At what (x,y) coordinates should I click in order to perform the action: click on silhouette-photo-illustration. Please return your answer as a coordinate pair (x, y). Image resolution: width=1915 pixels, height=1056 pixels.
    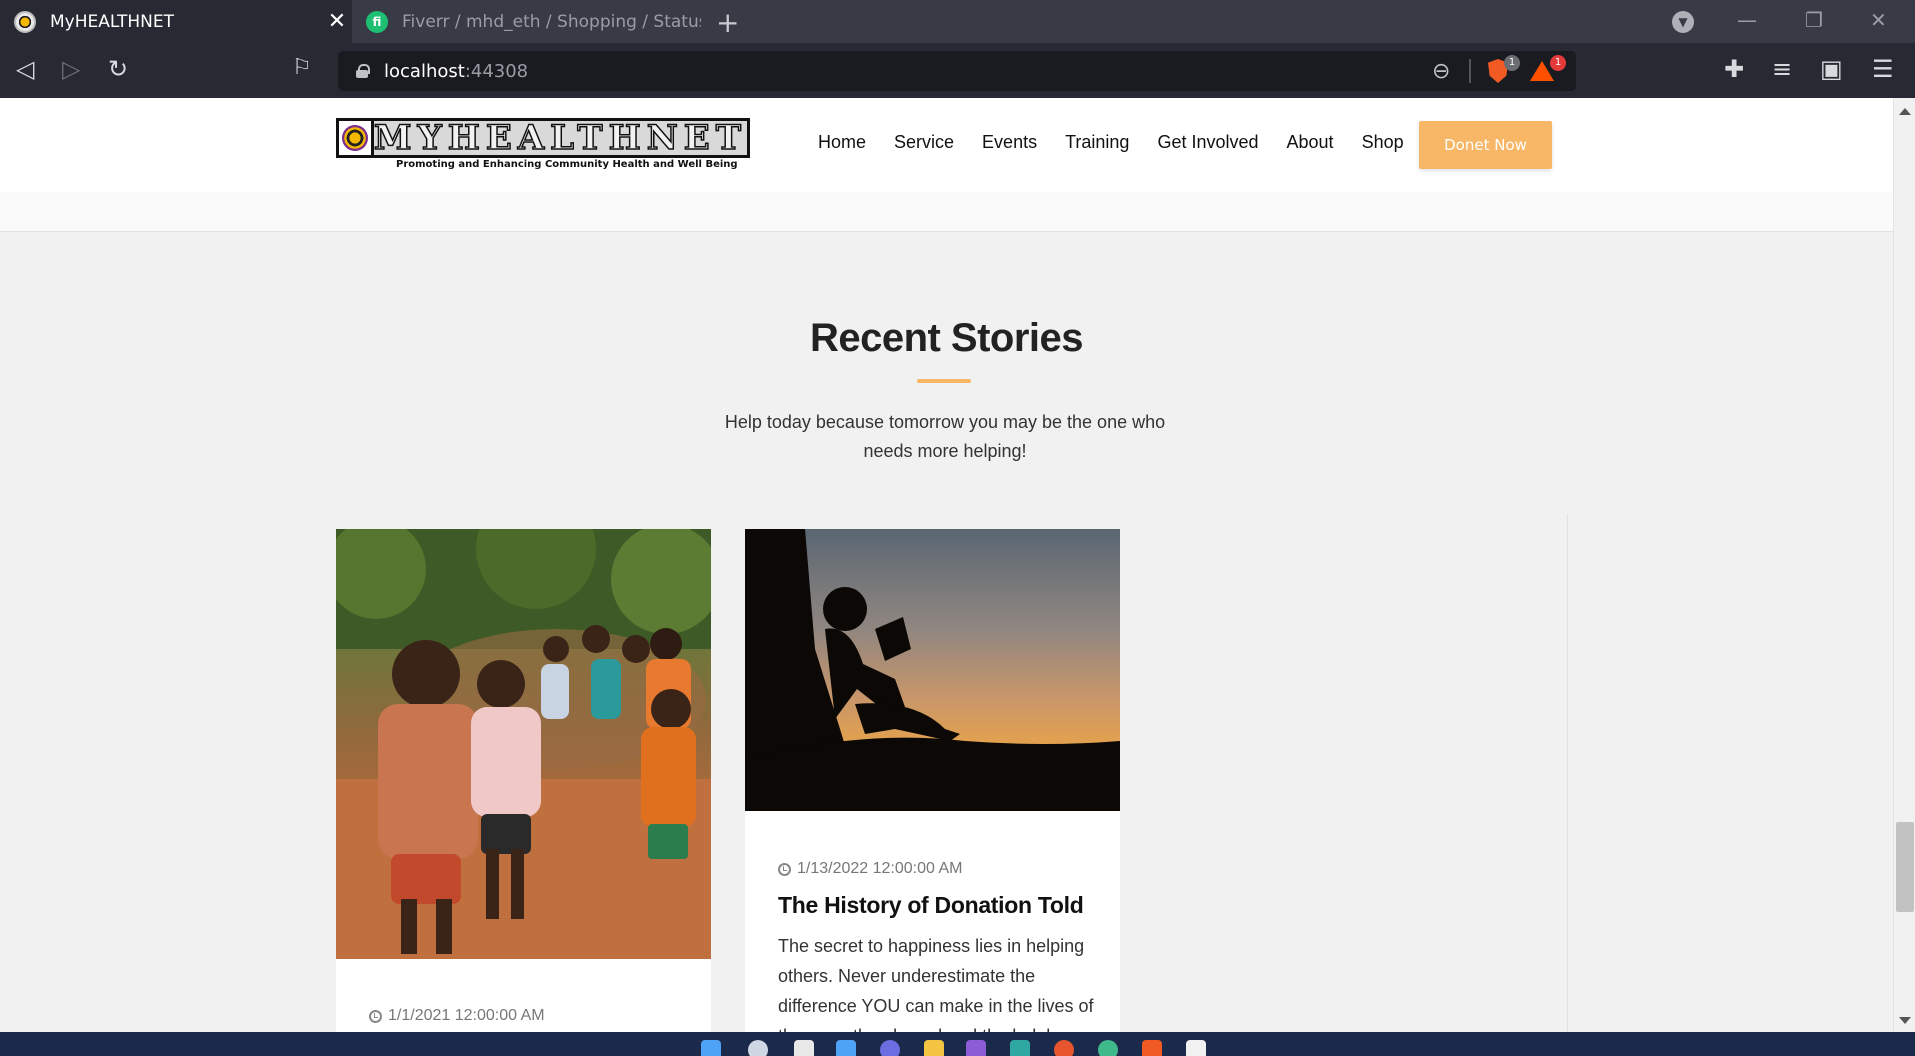
    Looking at the image, I should click on (932, 670).